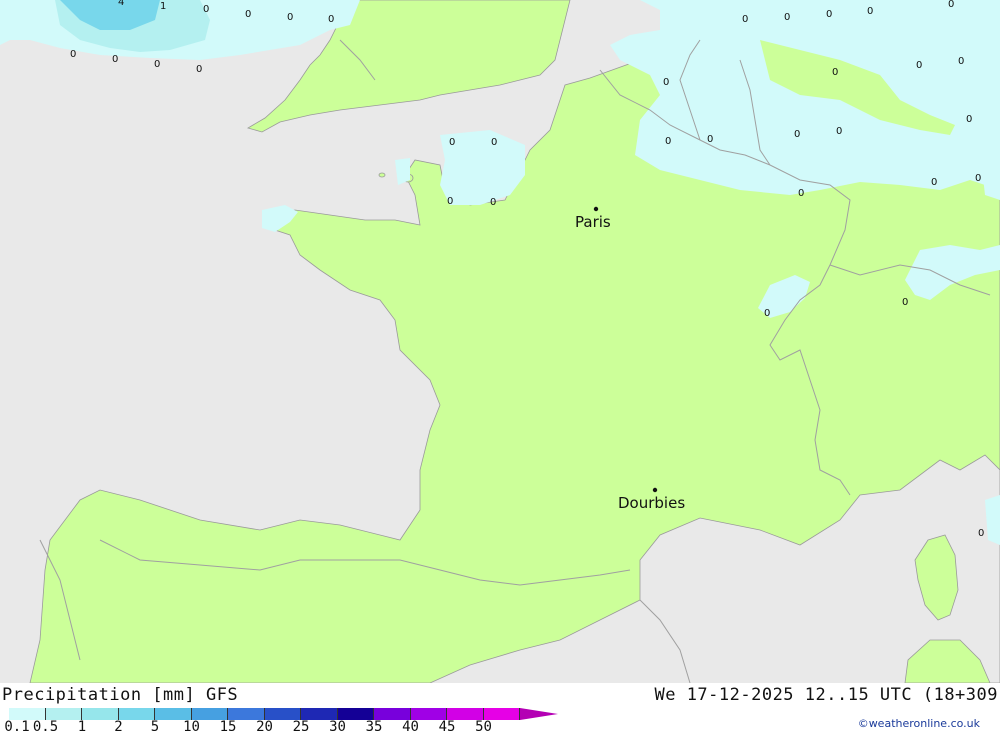 The height and width of the screenshot is (735, 1000). I want to click on precip-area-benelux, so click(805, 97).